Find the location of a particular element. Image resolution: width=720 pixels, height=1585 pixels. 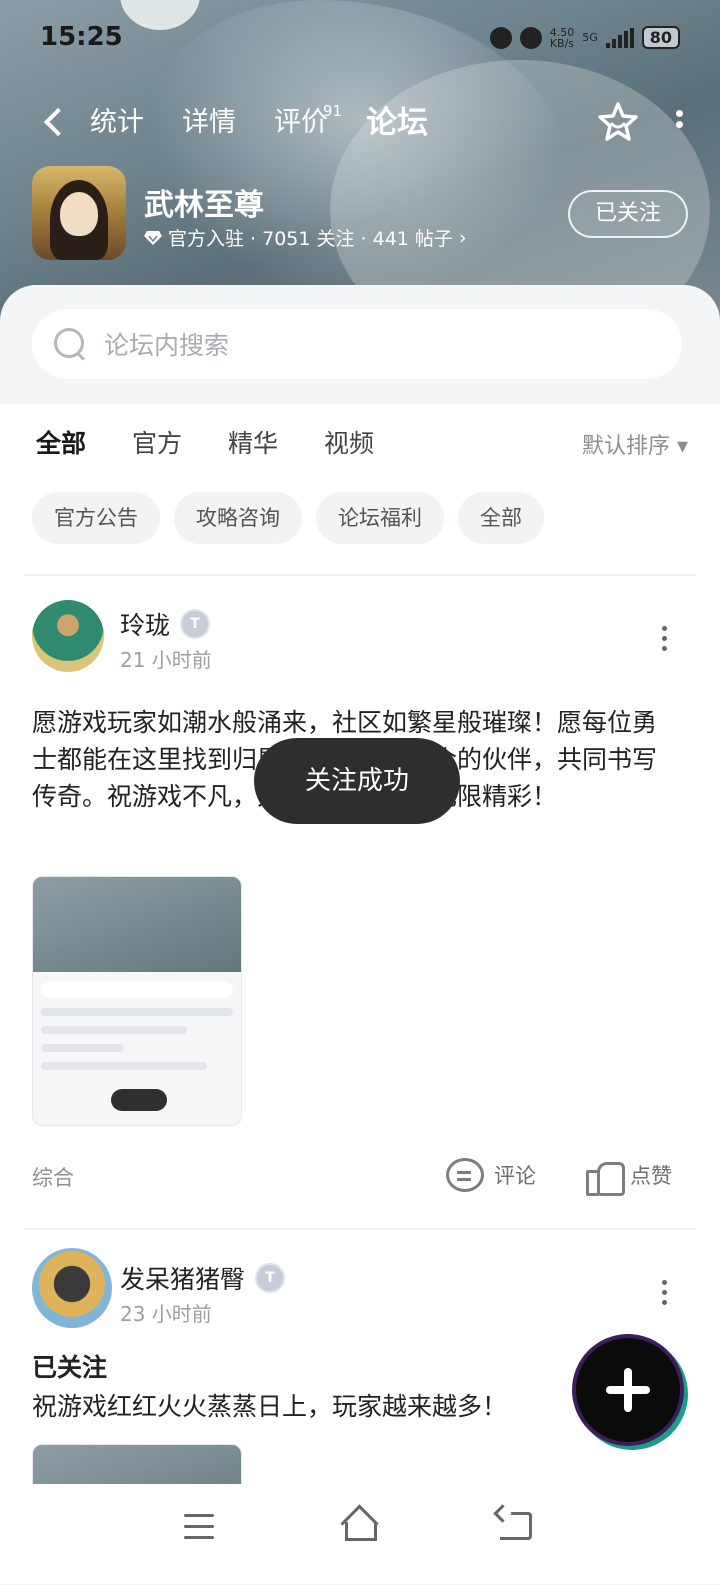

forum-search-input: 论坛内搜索 is located at coordinates (357, 344).